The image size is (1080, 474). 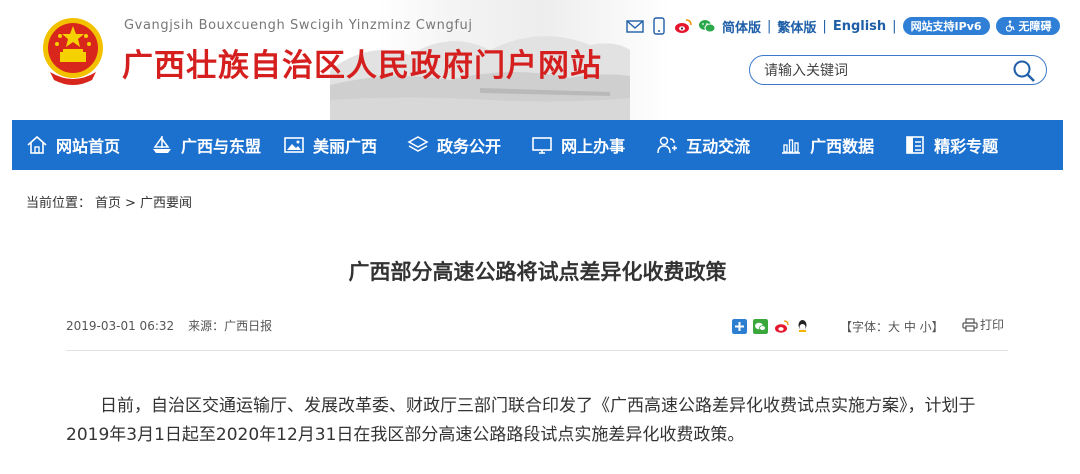 What do you see at coordinates (537, 350) in the screenshot?
I see `divider` at bounding box center [537, 350].